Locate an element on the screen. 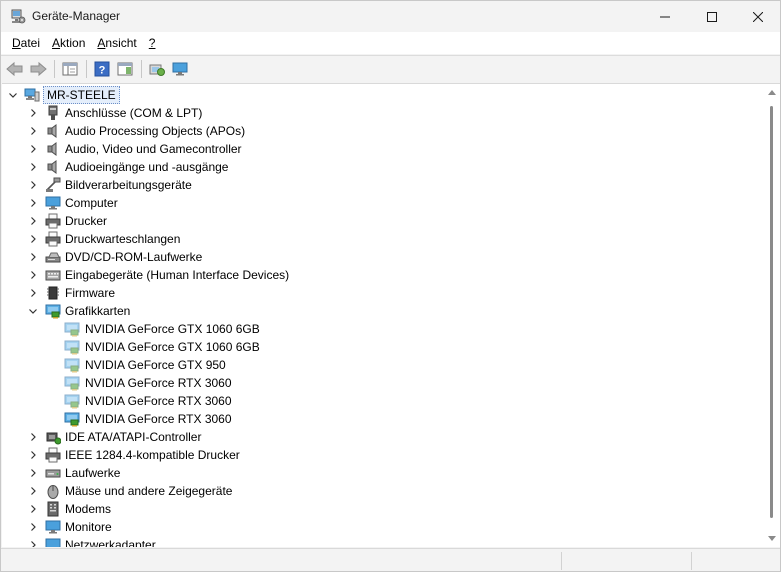 This screenshot has width=781, height=572. tree-node-label: Audioeingänge und -ausgänge is located at coordinates (147, 167).